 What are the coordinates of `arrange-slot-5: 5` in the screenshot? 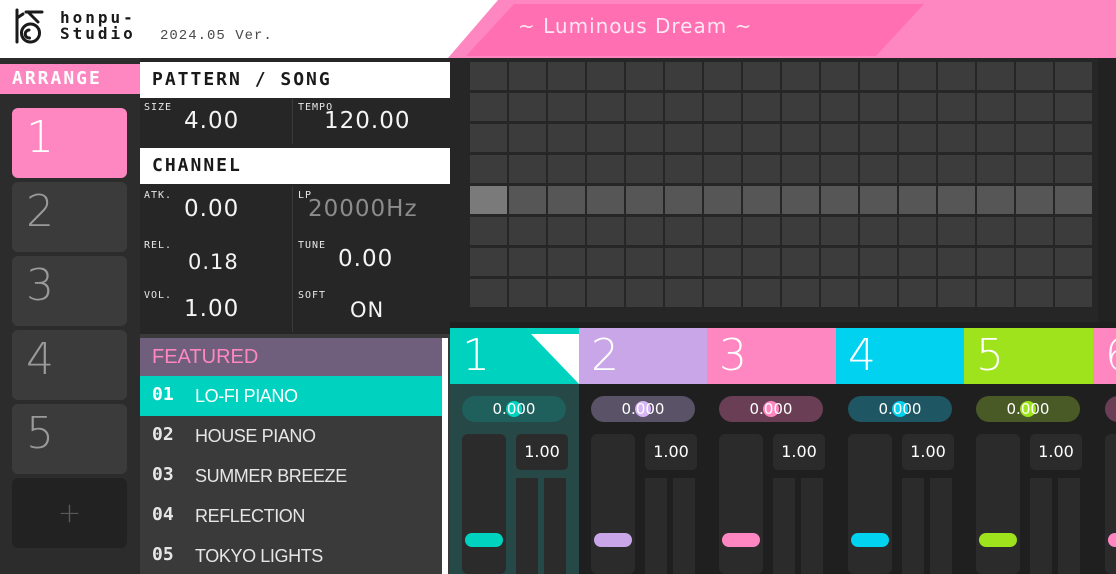 It's located at (69, 439).